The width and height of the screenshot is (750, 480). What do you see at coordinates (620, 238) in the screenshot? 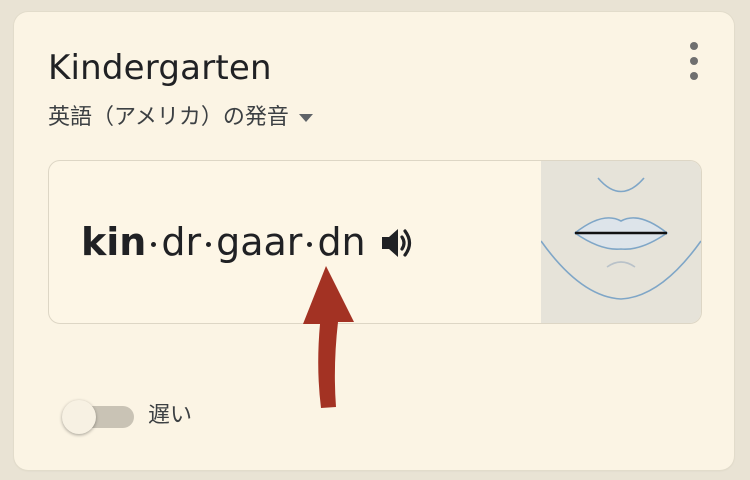
I see `mouth-shape-icon` at bounding box center [620, 238].